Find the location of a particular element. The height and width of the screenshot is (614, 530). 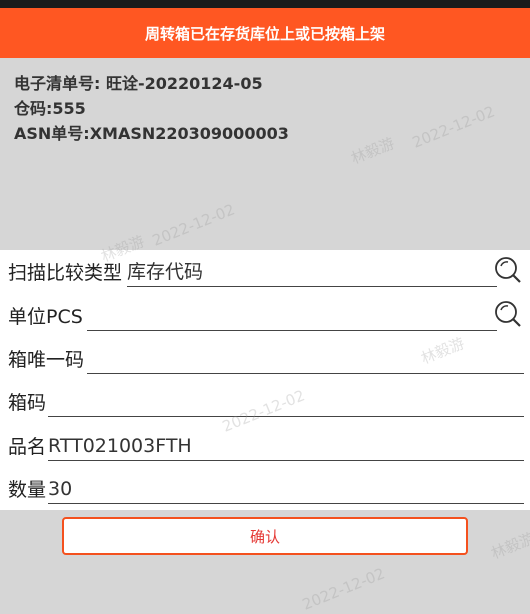

quantity-row: 数量 30 is located at coordinates (265, 488).